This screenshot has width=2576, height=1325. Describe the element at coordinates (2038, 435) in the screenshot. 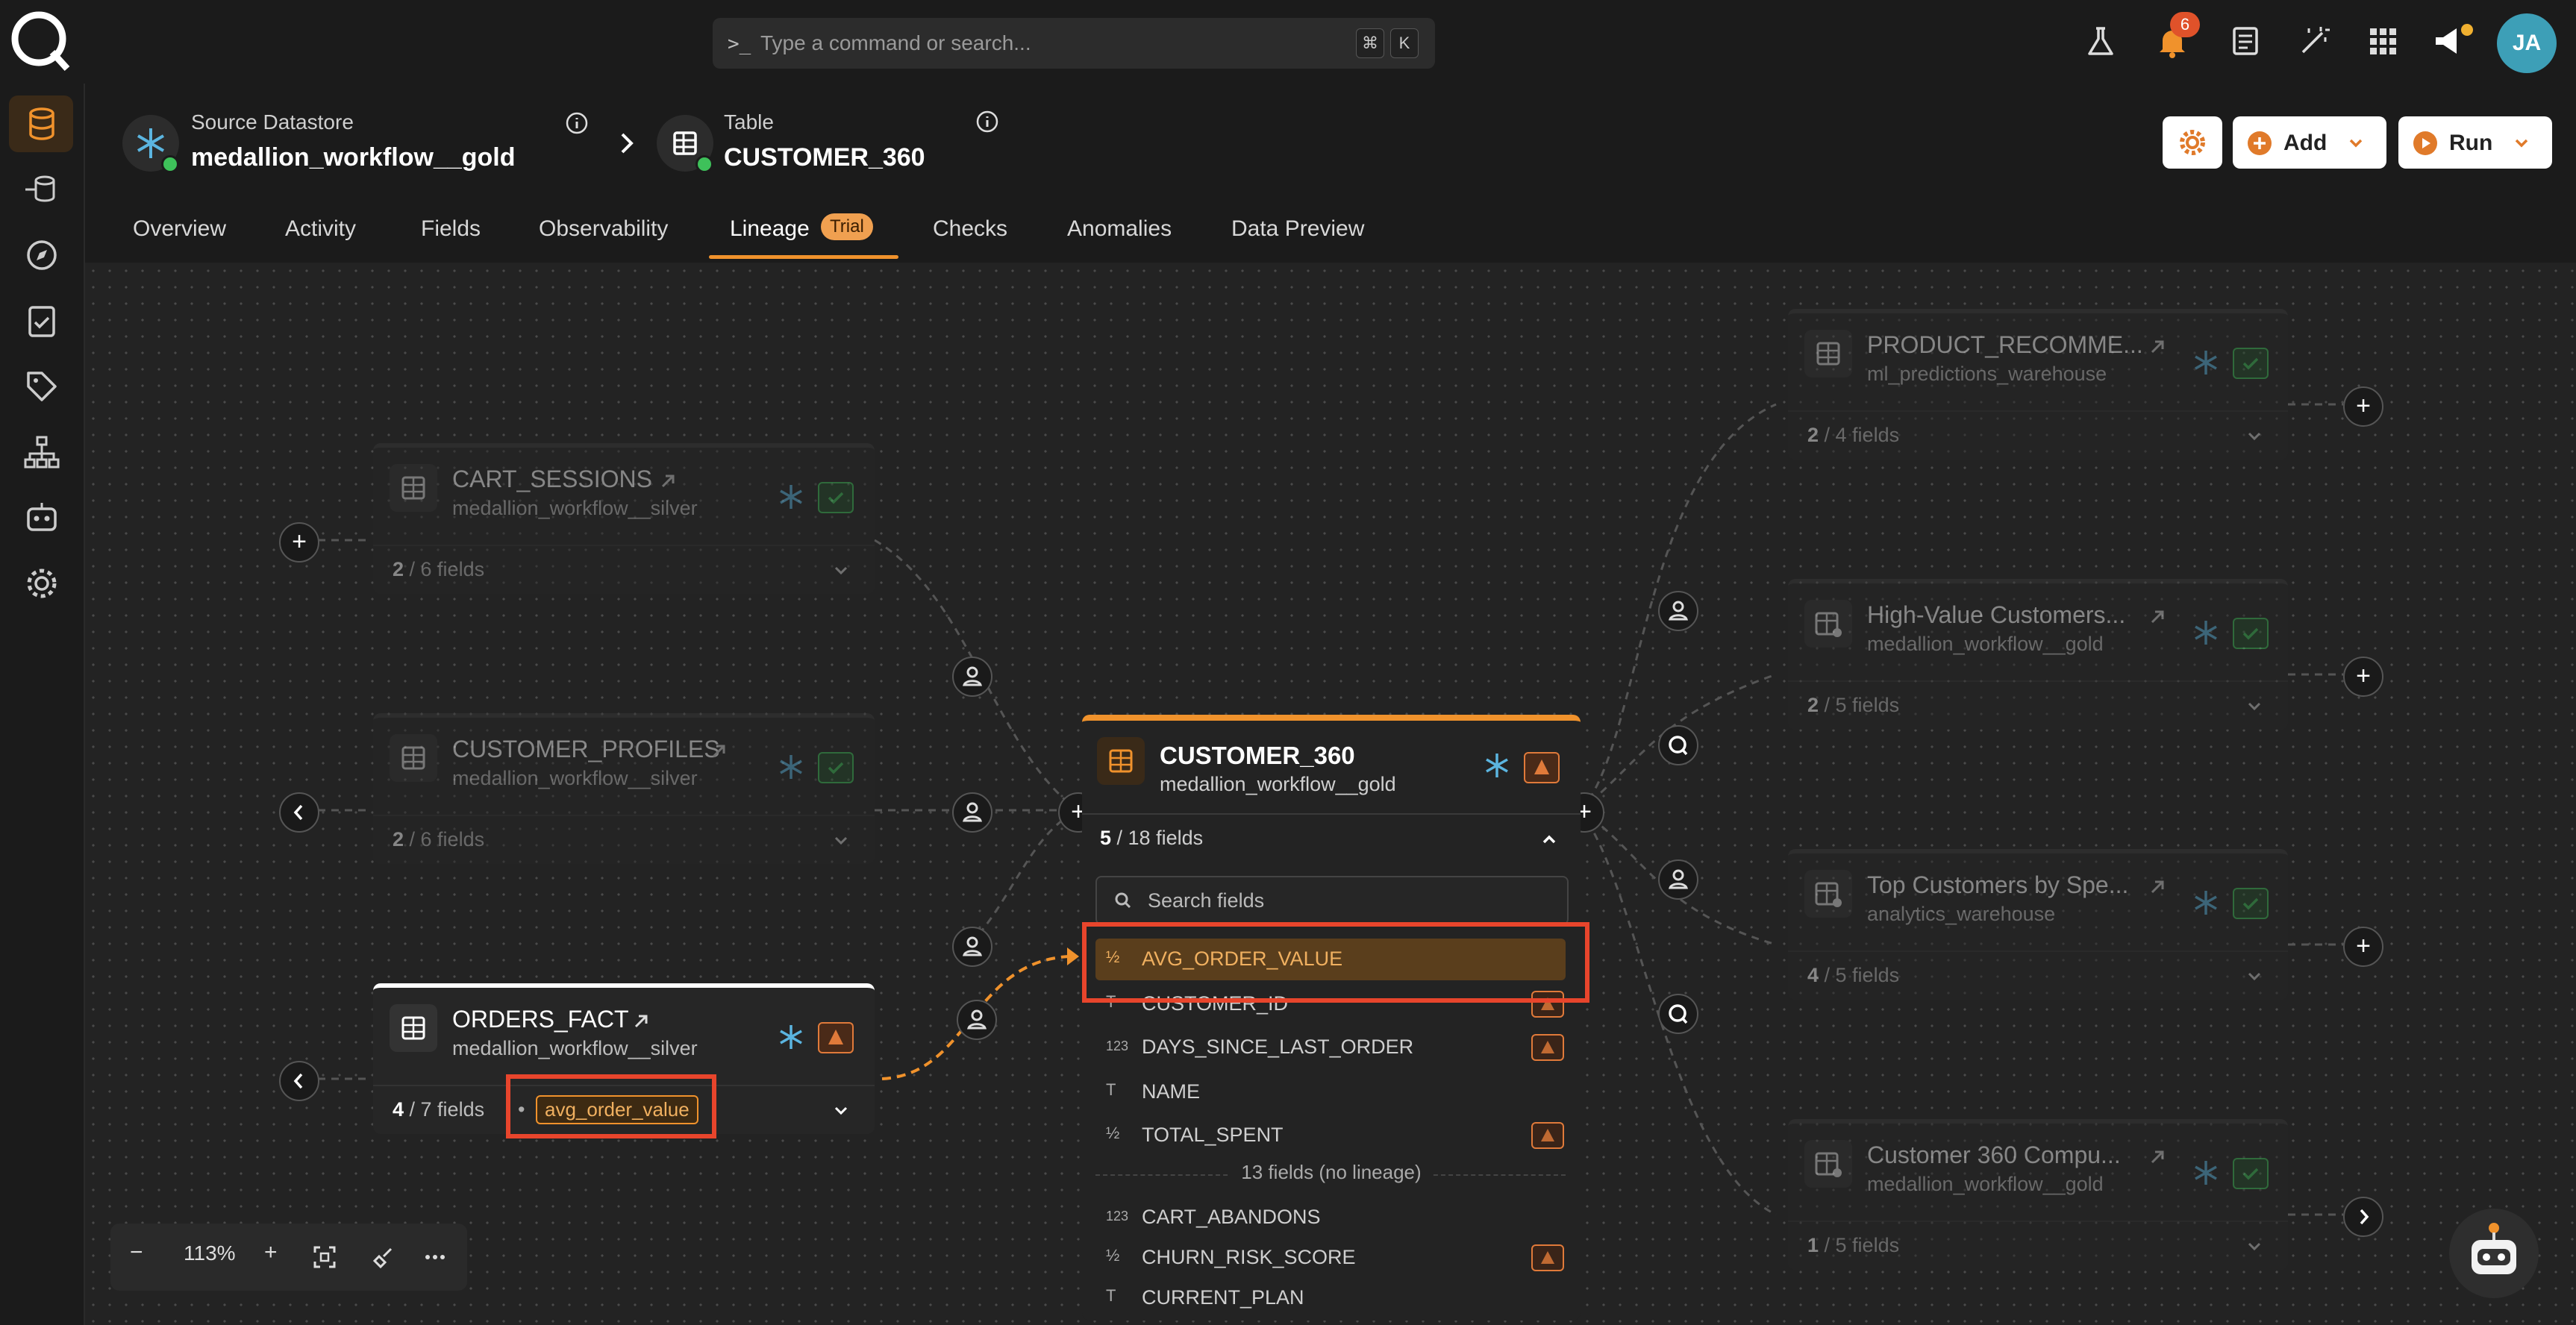

I see `node-footer: 2 / 4 fields` at that location.